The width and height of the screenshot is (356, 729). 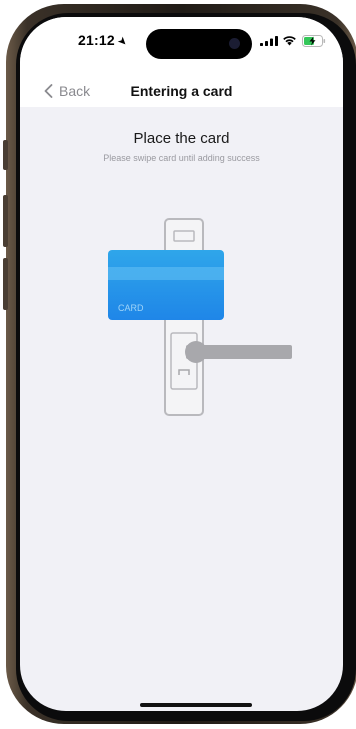 I want to click on card-label: CARD, so click(x=131, y=308).